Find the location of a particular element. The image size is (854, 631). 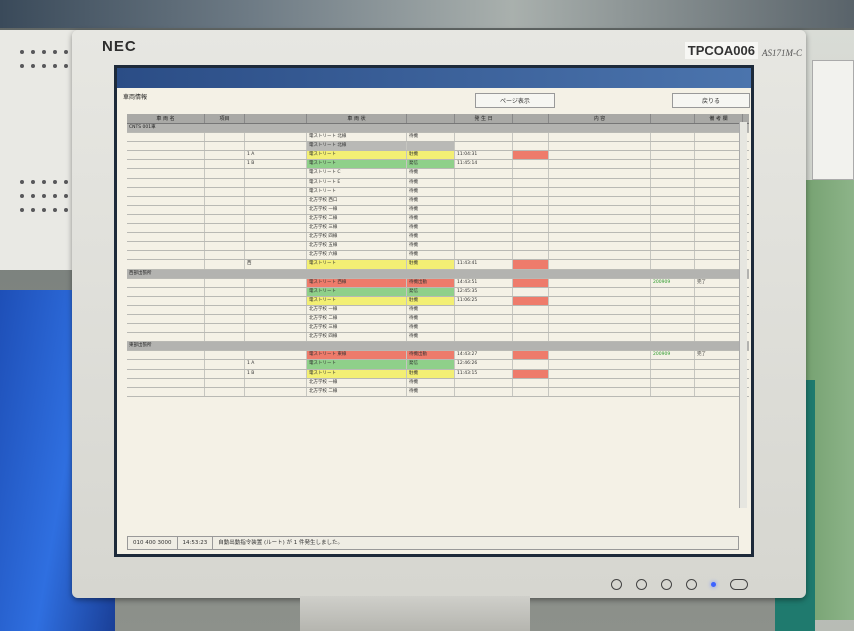

table-row: 電ストリート 東線 待機出動 14:43:27 200909 完了 is located at coordinates (438, 356).